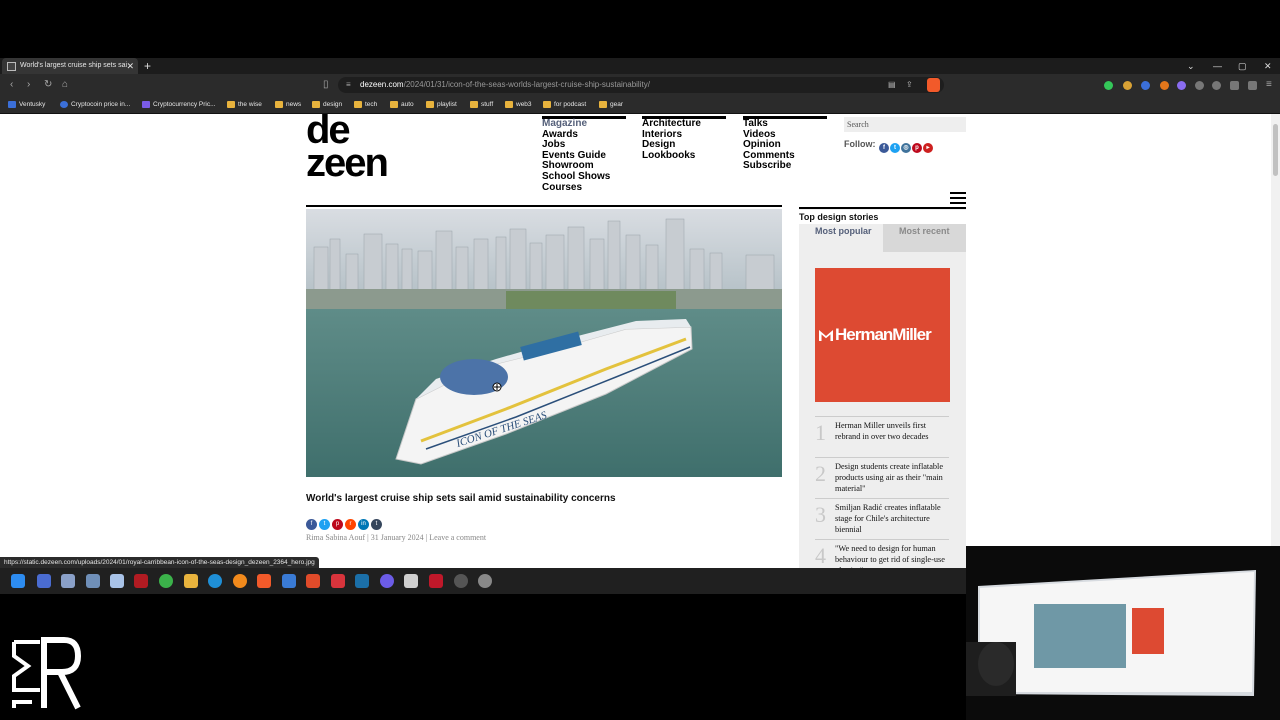 This screenshot has width=1280, height=720. I want to click on media-icon, so click(141, 581).